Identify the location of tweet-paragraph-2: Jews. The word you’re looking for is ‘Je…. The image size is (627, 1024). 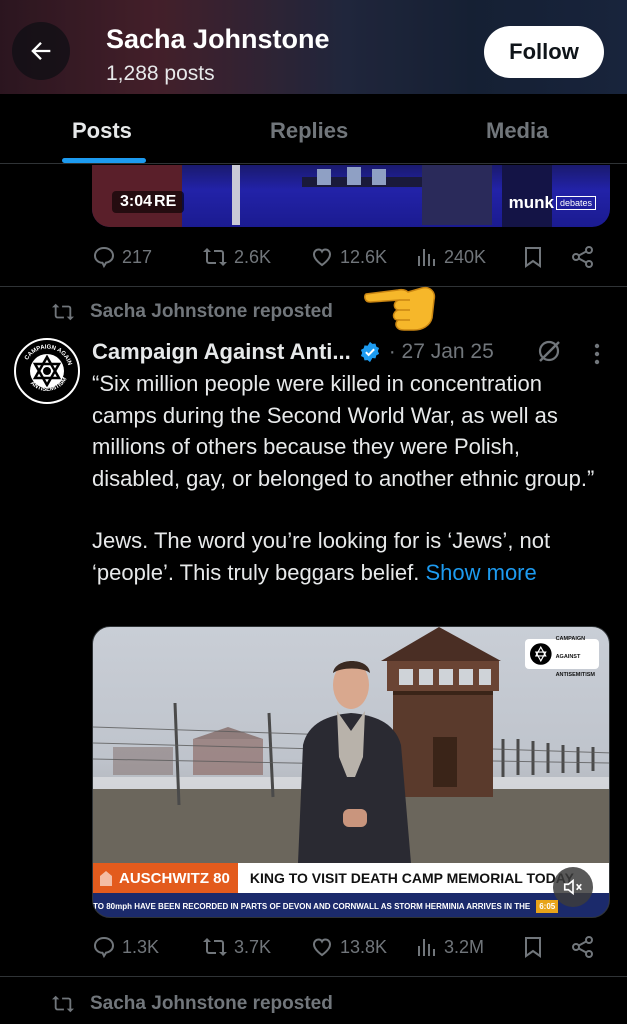
(349, 556).